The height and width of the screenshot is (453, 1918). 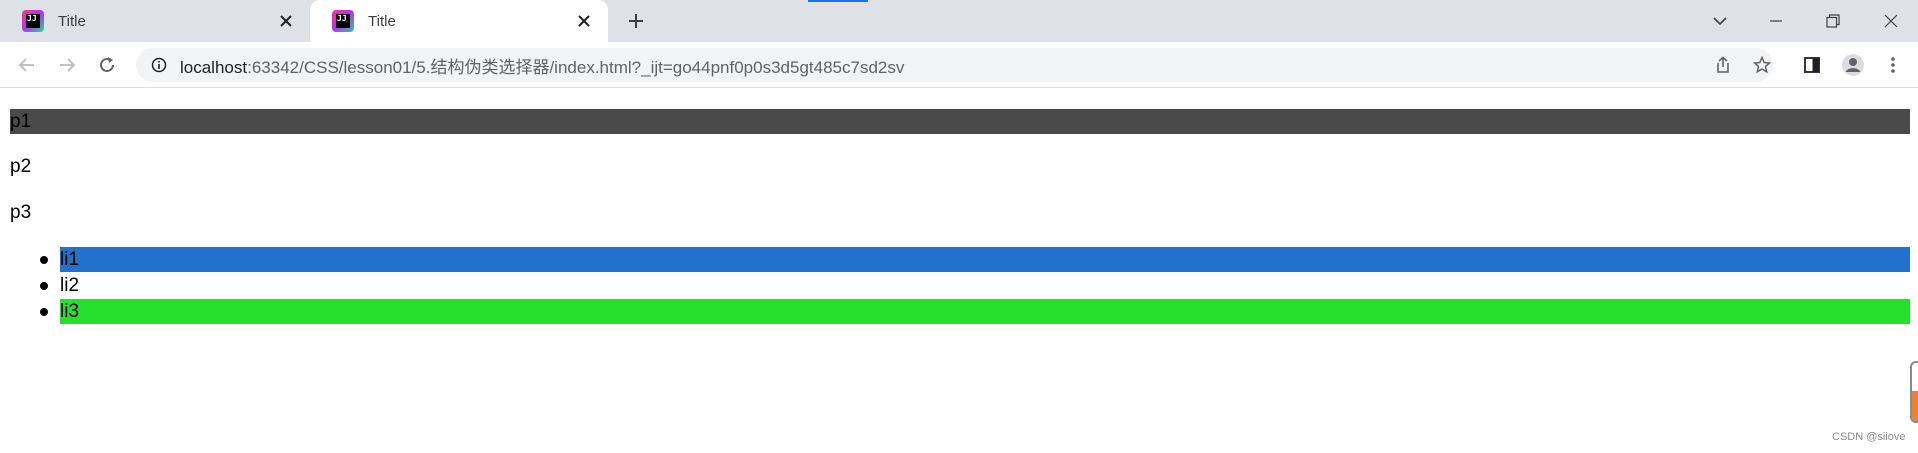 What do you see at coordinates (975, 311) in the screenshot?
I see `list-item: li3` at bounding box center [975, 311].